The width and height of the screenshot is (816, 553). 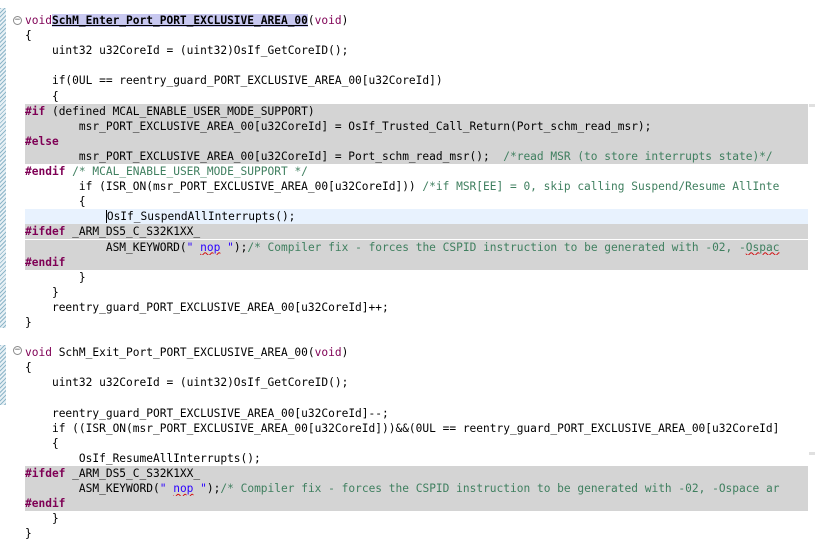 I want to click on code-token: (defined MCAL_ENABLE_USER_MODE_SUPPORT), so click(x=180, y=111).